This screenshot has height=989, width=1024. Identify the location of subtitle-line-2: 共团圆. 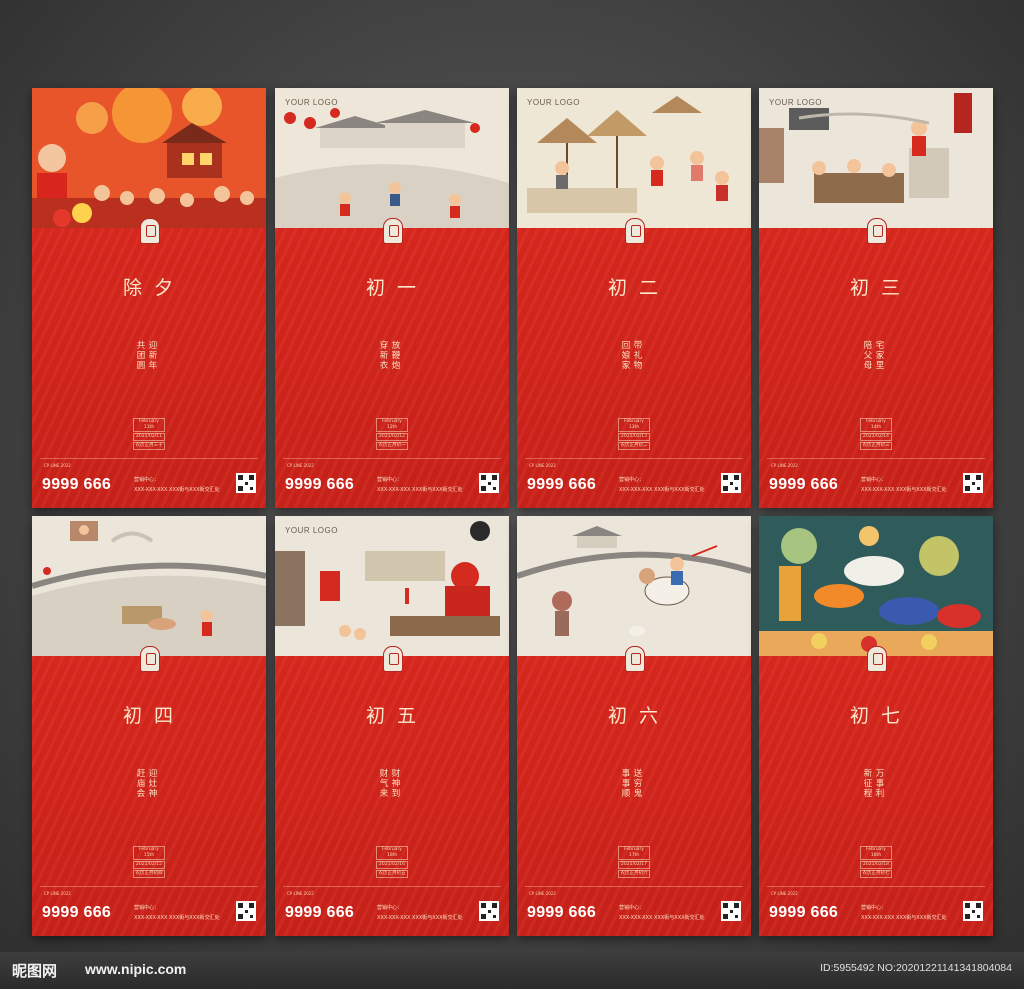
(141, 356).